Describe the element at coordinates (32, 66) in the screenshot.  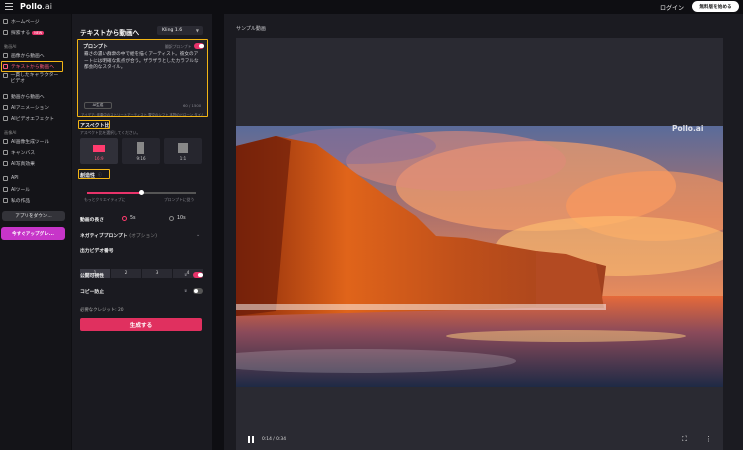
I see `highlight-box-sidebar` at that location.